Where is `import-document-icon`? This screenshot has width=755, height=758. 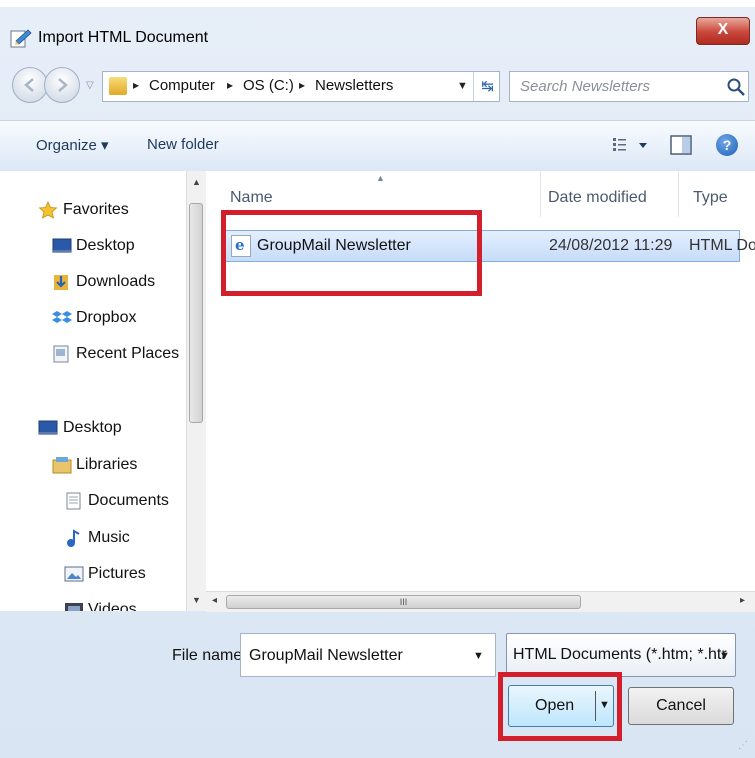
import-document-icon is located at coordinates (21, 38).